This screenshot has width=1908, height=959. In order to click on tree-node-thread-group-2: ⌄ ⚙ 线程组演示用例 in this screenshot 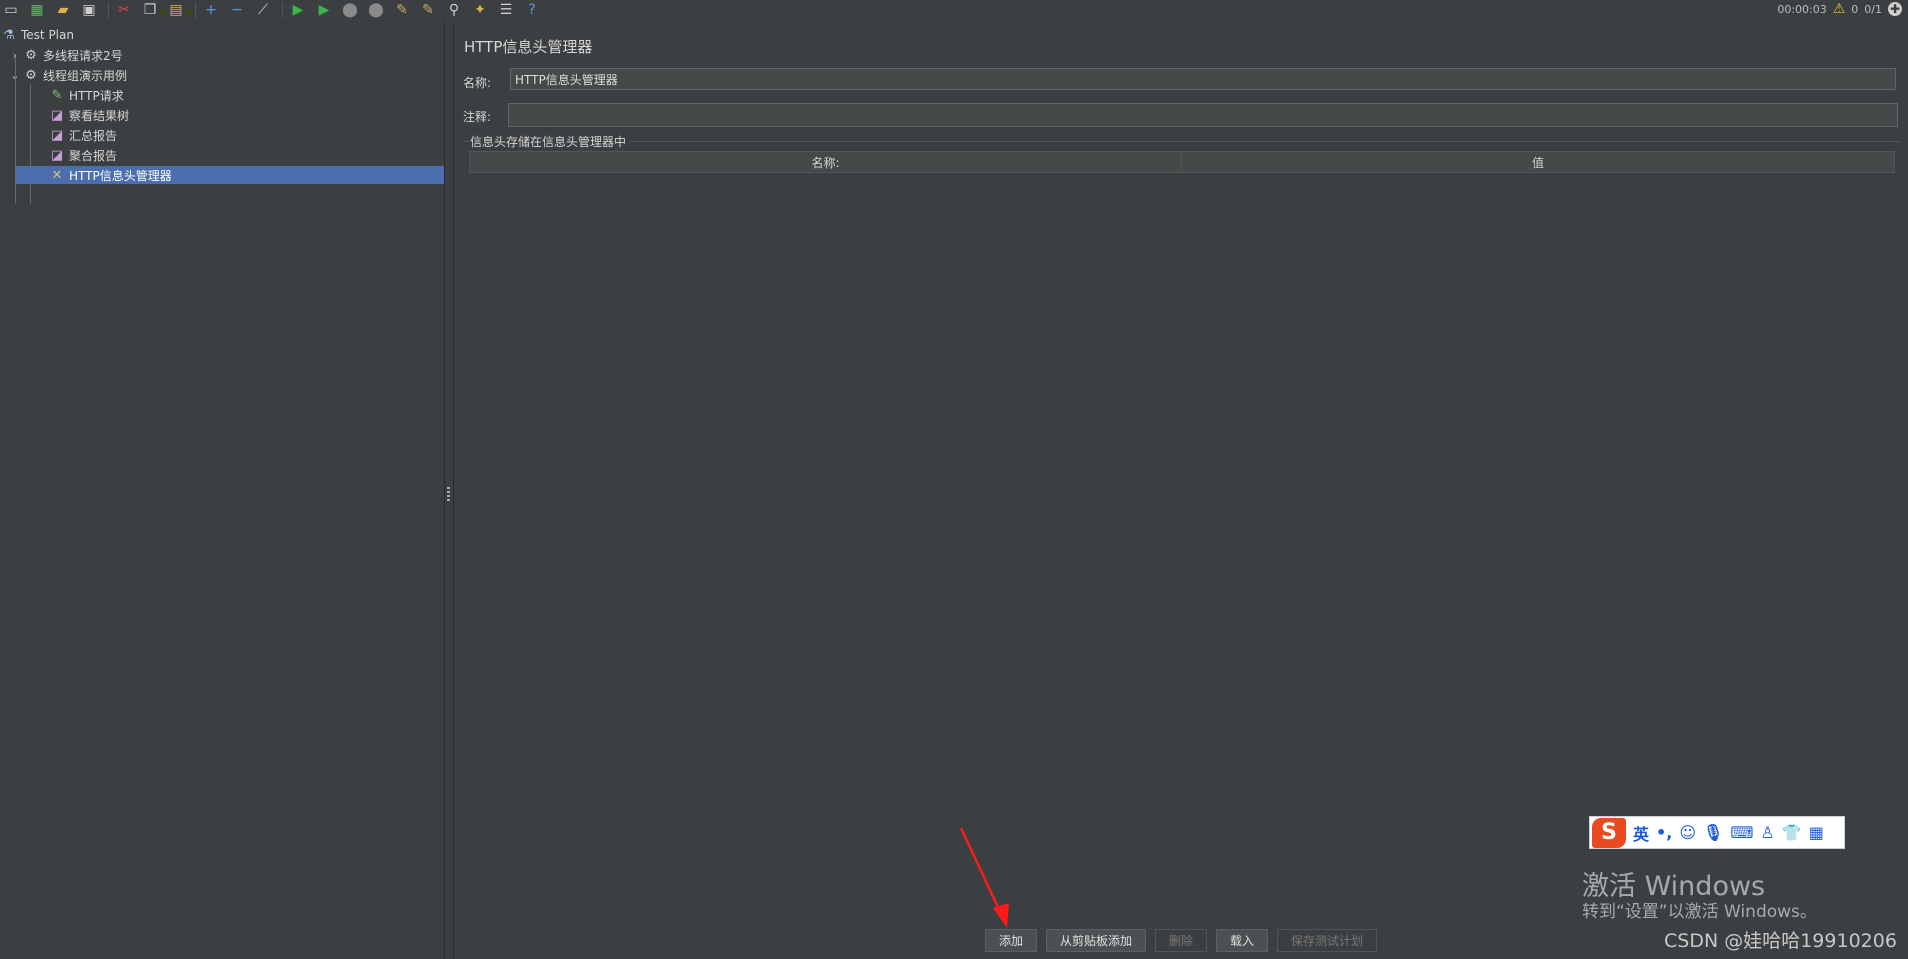, I will do `click(67, 75)`.